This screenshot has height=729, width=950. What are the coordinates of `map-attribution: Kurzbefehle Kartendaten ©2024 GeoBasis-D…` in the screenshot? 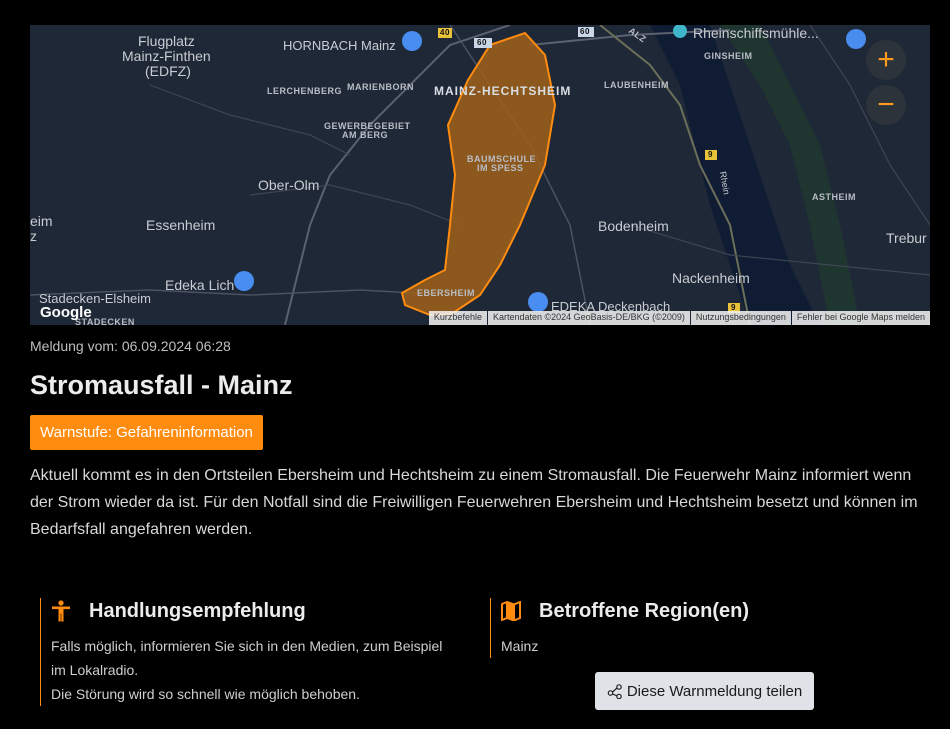 It's located at (679, 318).